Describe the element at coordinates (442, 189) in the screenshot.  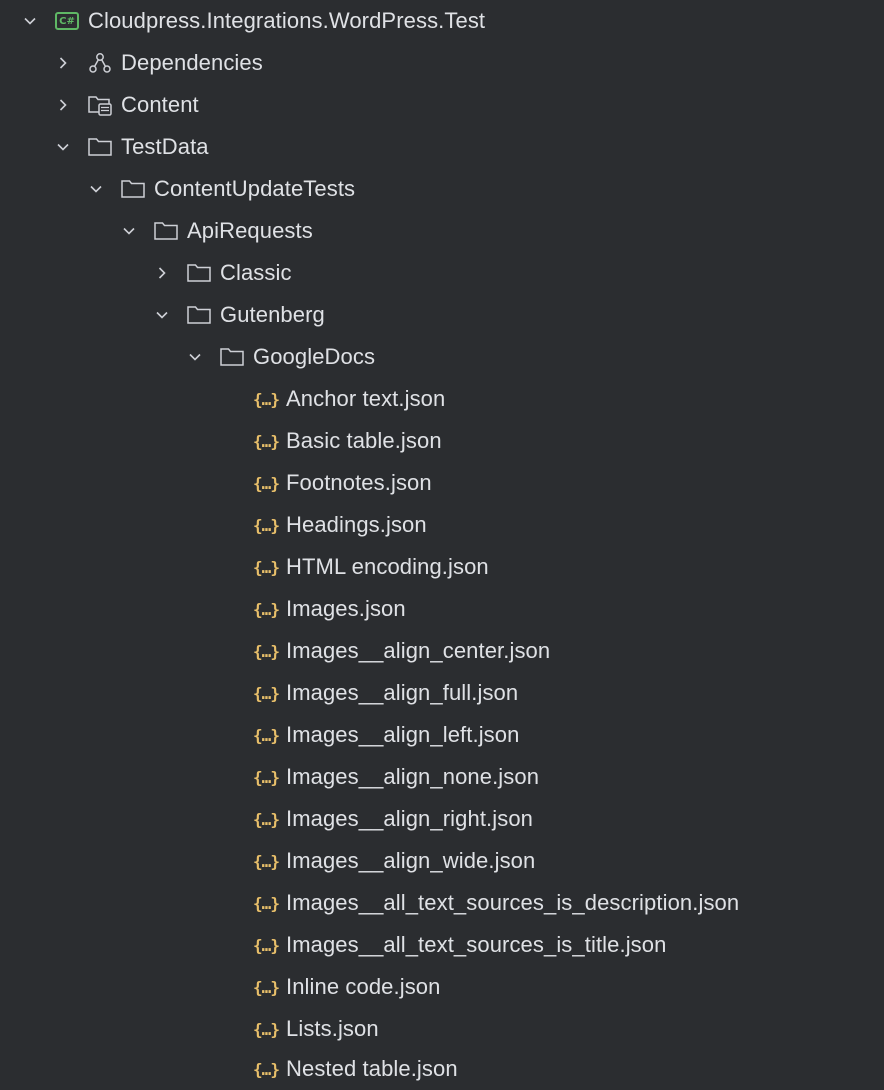
I see `tree-node-contentupdatetests: ContentUpdateTests` at that location.